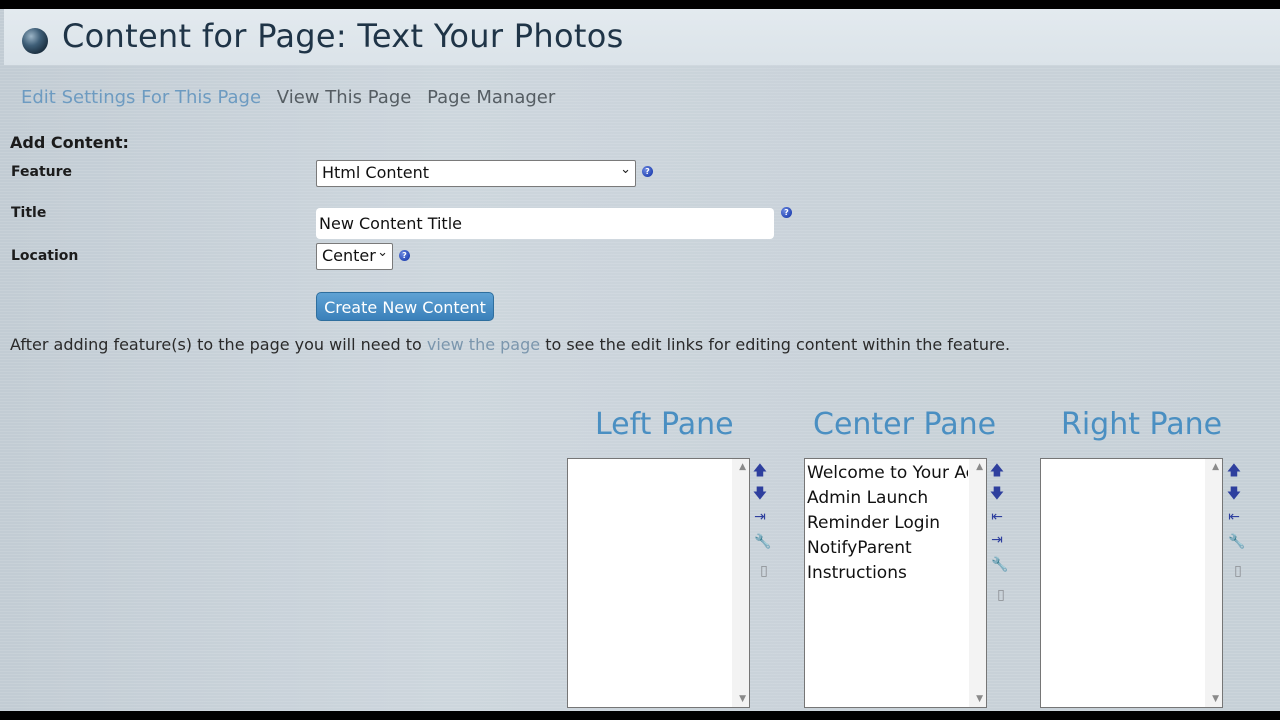 This screenshot has height=720, width=1280. What do you see at coordinates (349, 255) in the screenshot?
I see `location-select-value: Center` at bounding box center [349, 255].